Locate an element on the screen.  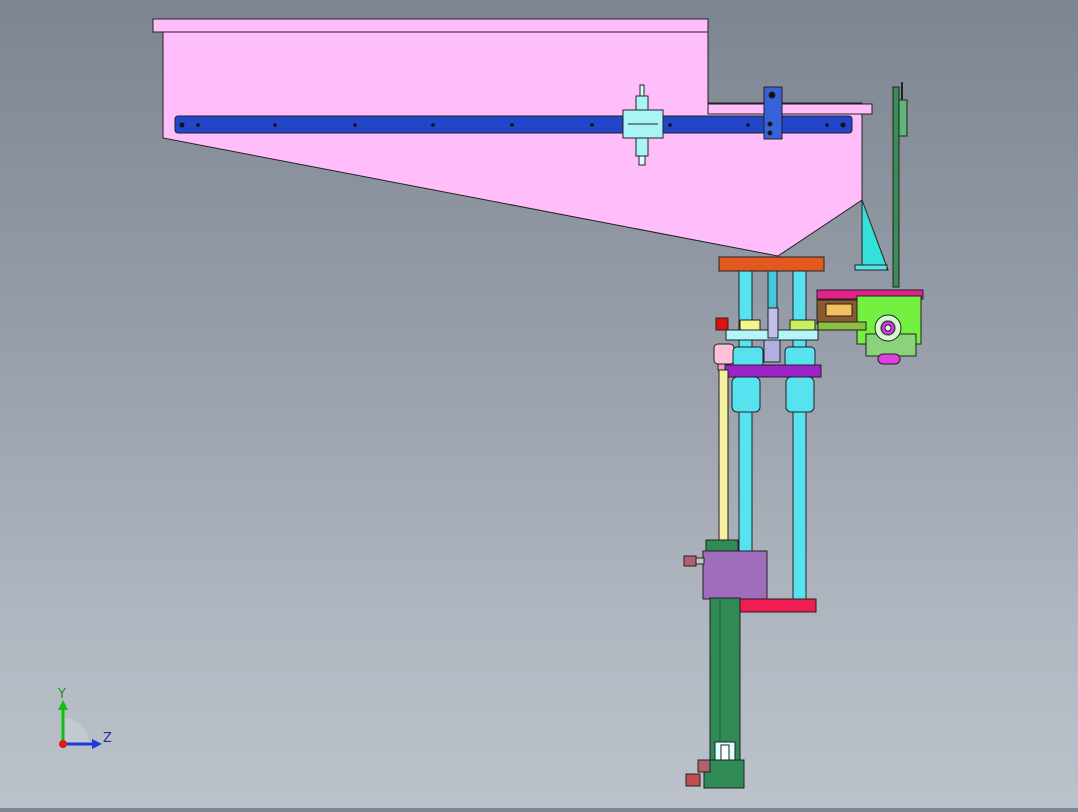
long-cylinder is located at coordinates (715, 693).